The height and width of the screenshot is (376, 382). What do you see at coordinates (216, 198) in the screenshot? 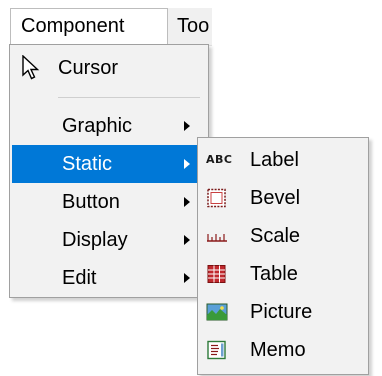
I see `bevel-icon` at bounding box center [216, 198].